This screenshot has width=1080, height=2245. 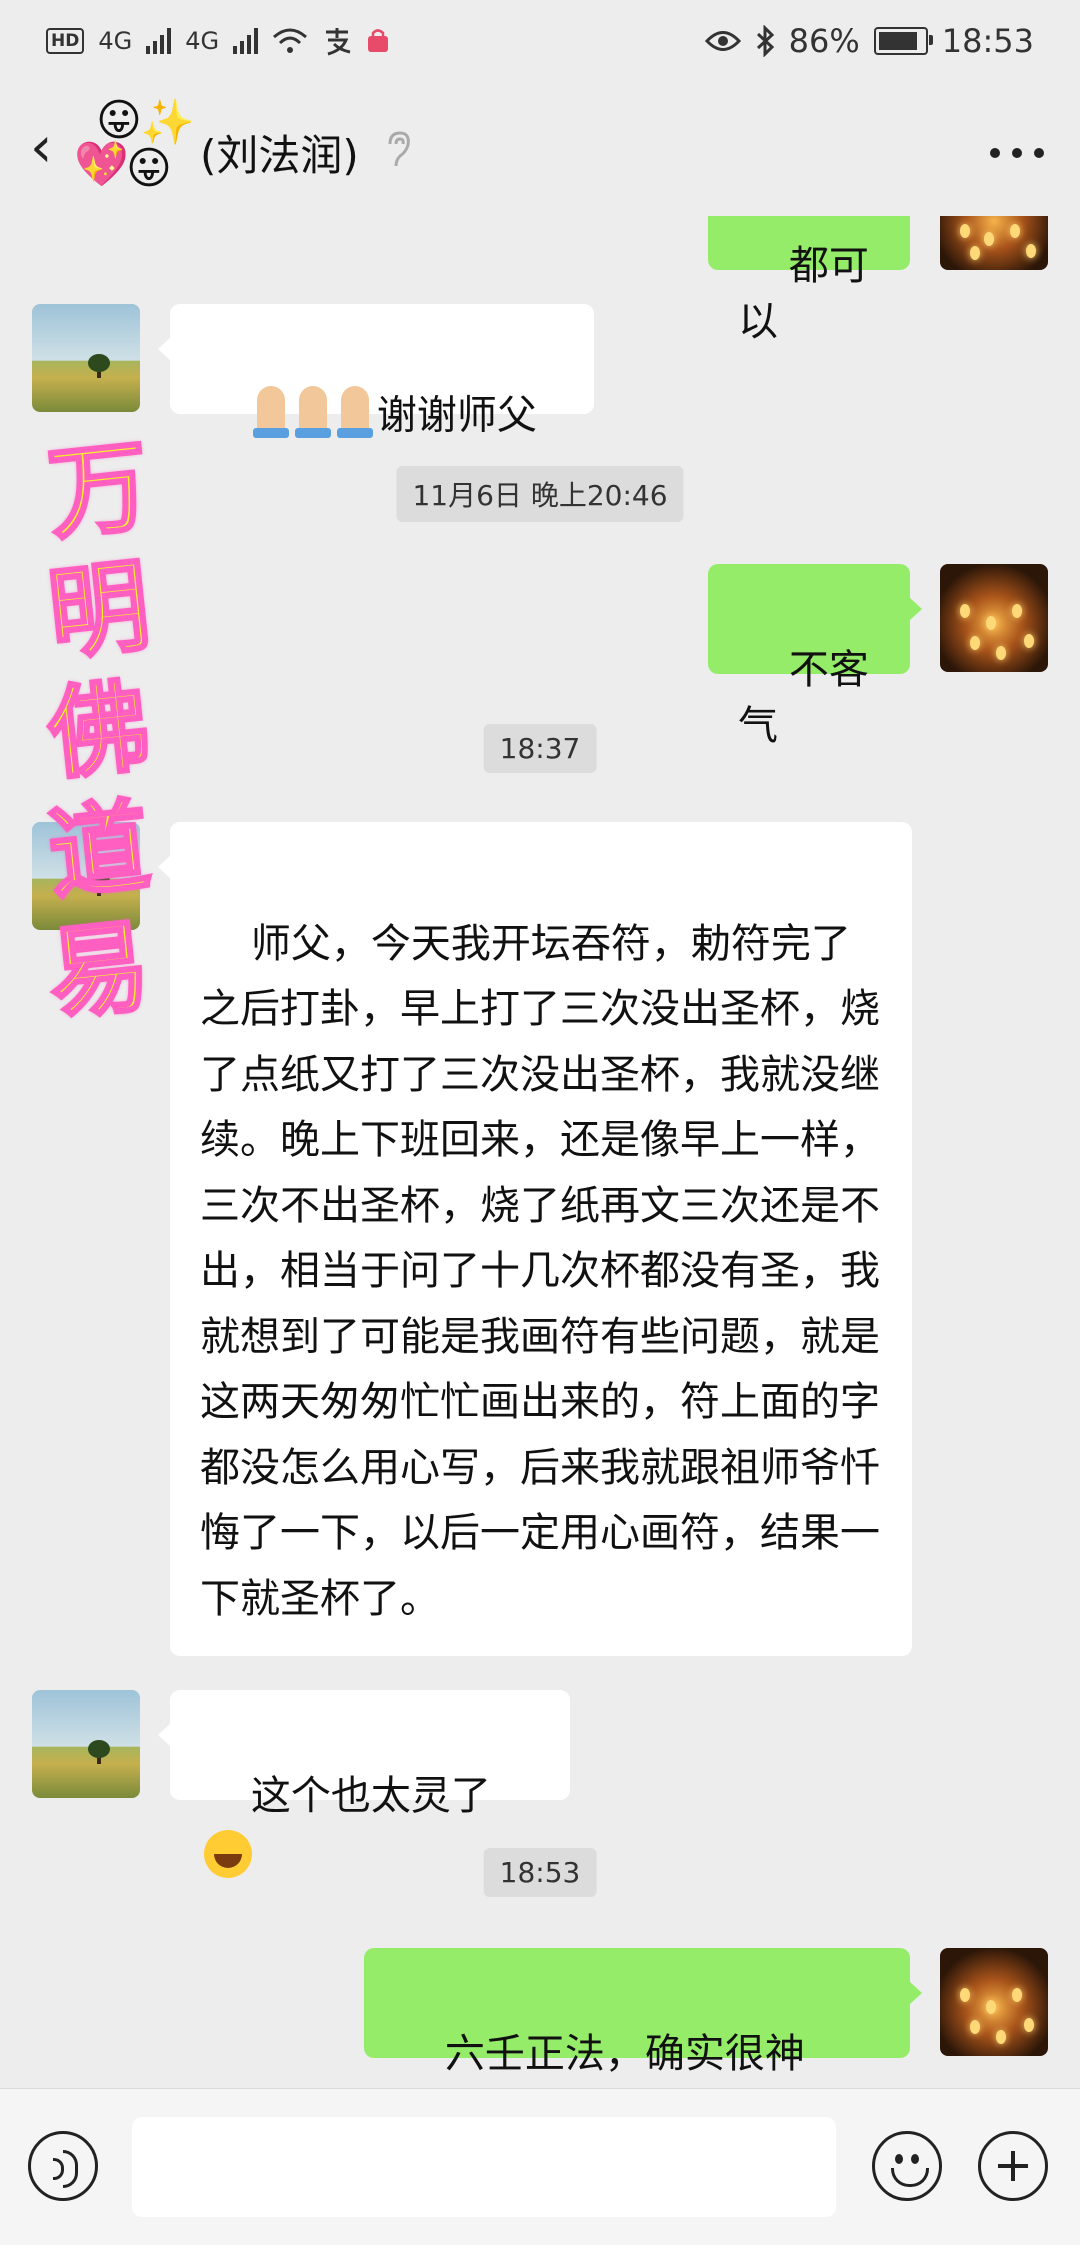 I want to click on voice-icon, so click(x=63, y=2166).